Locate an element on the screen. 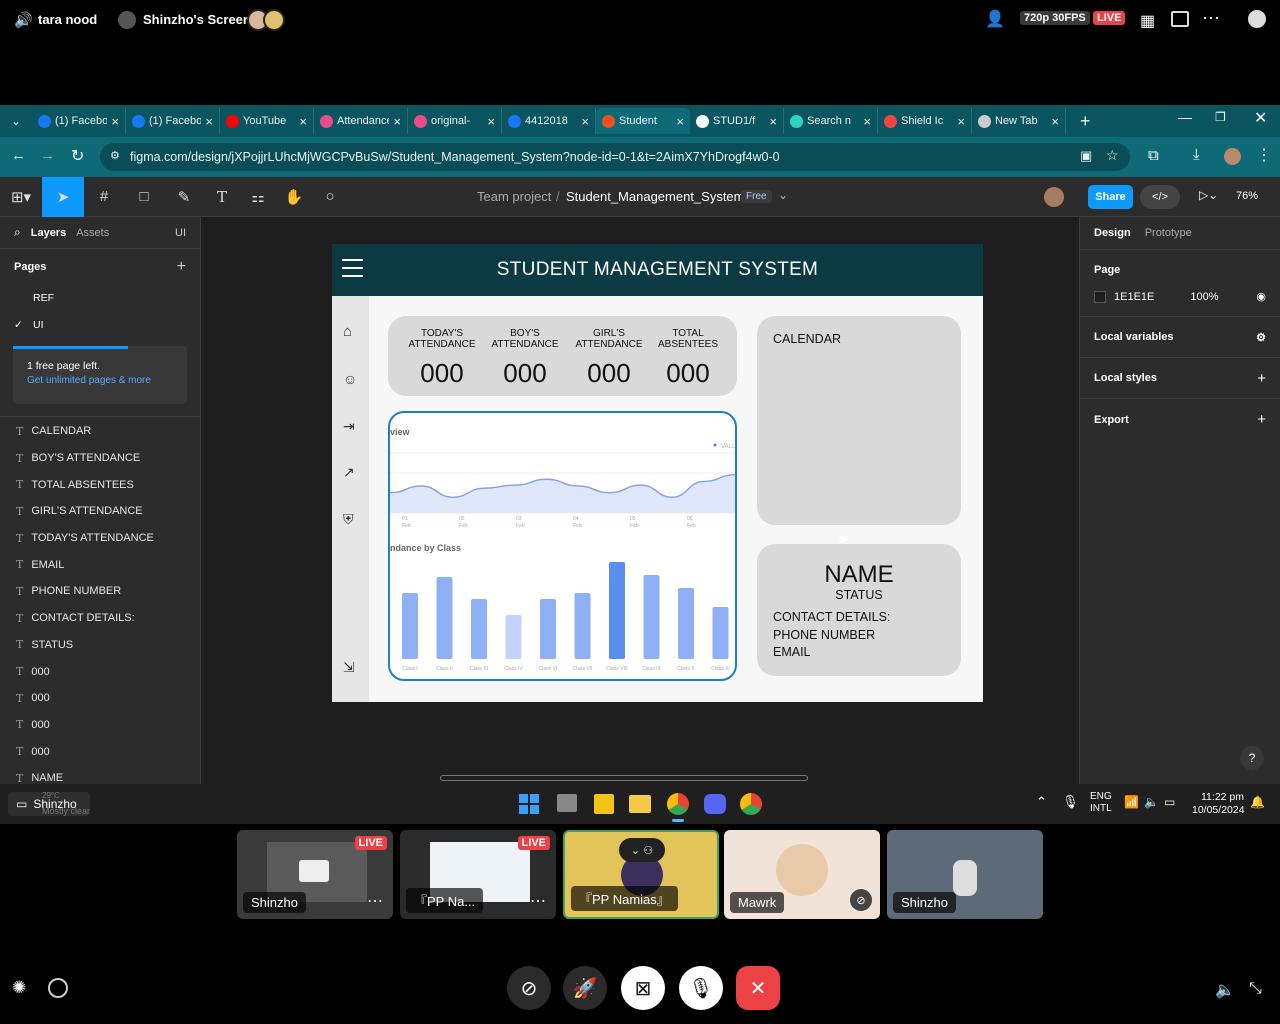 Image resolution: width=1280 pixels, height=1024 pixels. tab-prototype: Prototype is located at coordinates (1168, 233).